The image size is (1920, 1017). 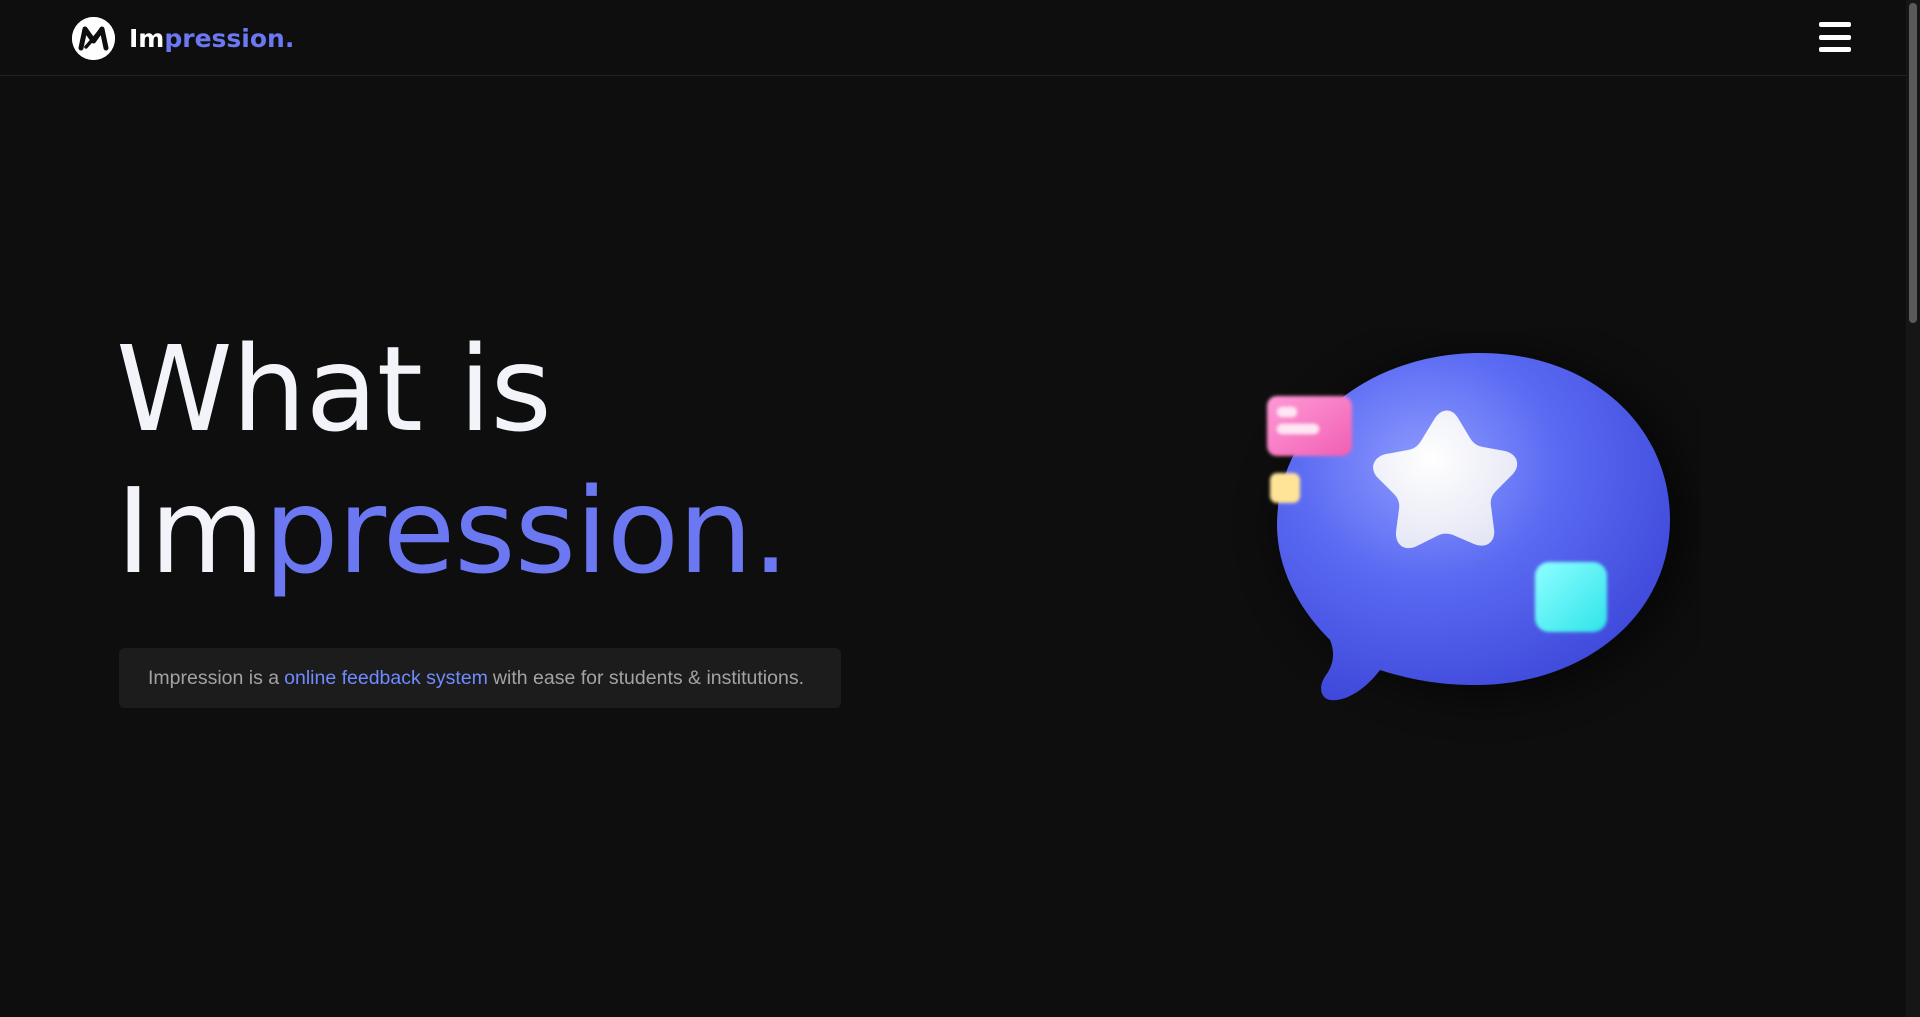 I want to click on tagline-link: online feedback system, so click(x=386, y=678).